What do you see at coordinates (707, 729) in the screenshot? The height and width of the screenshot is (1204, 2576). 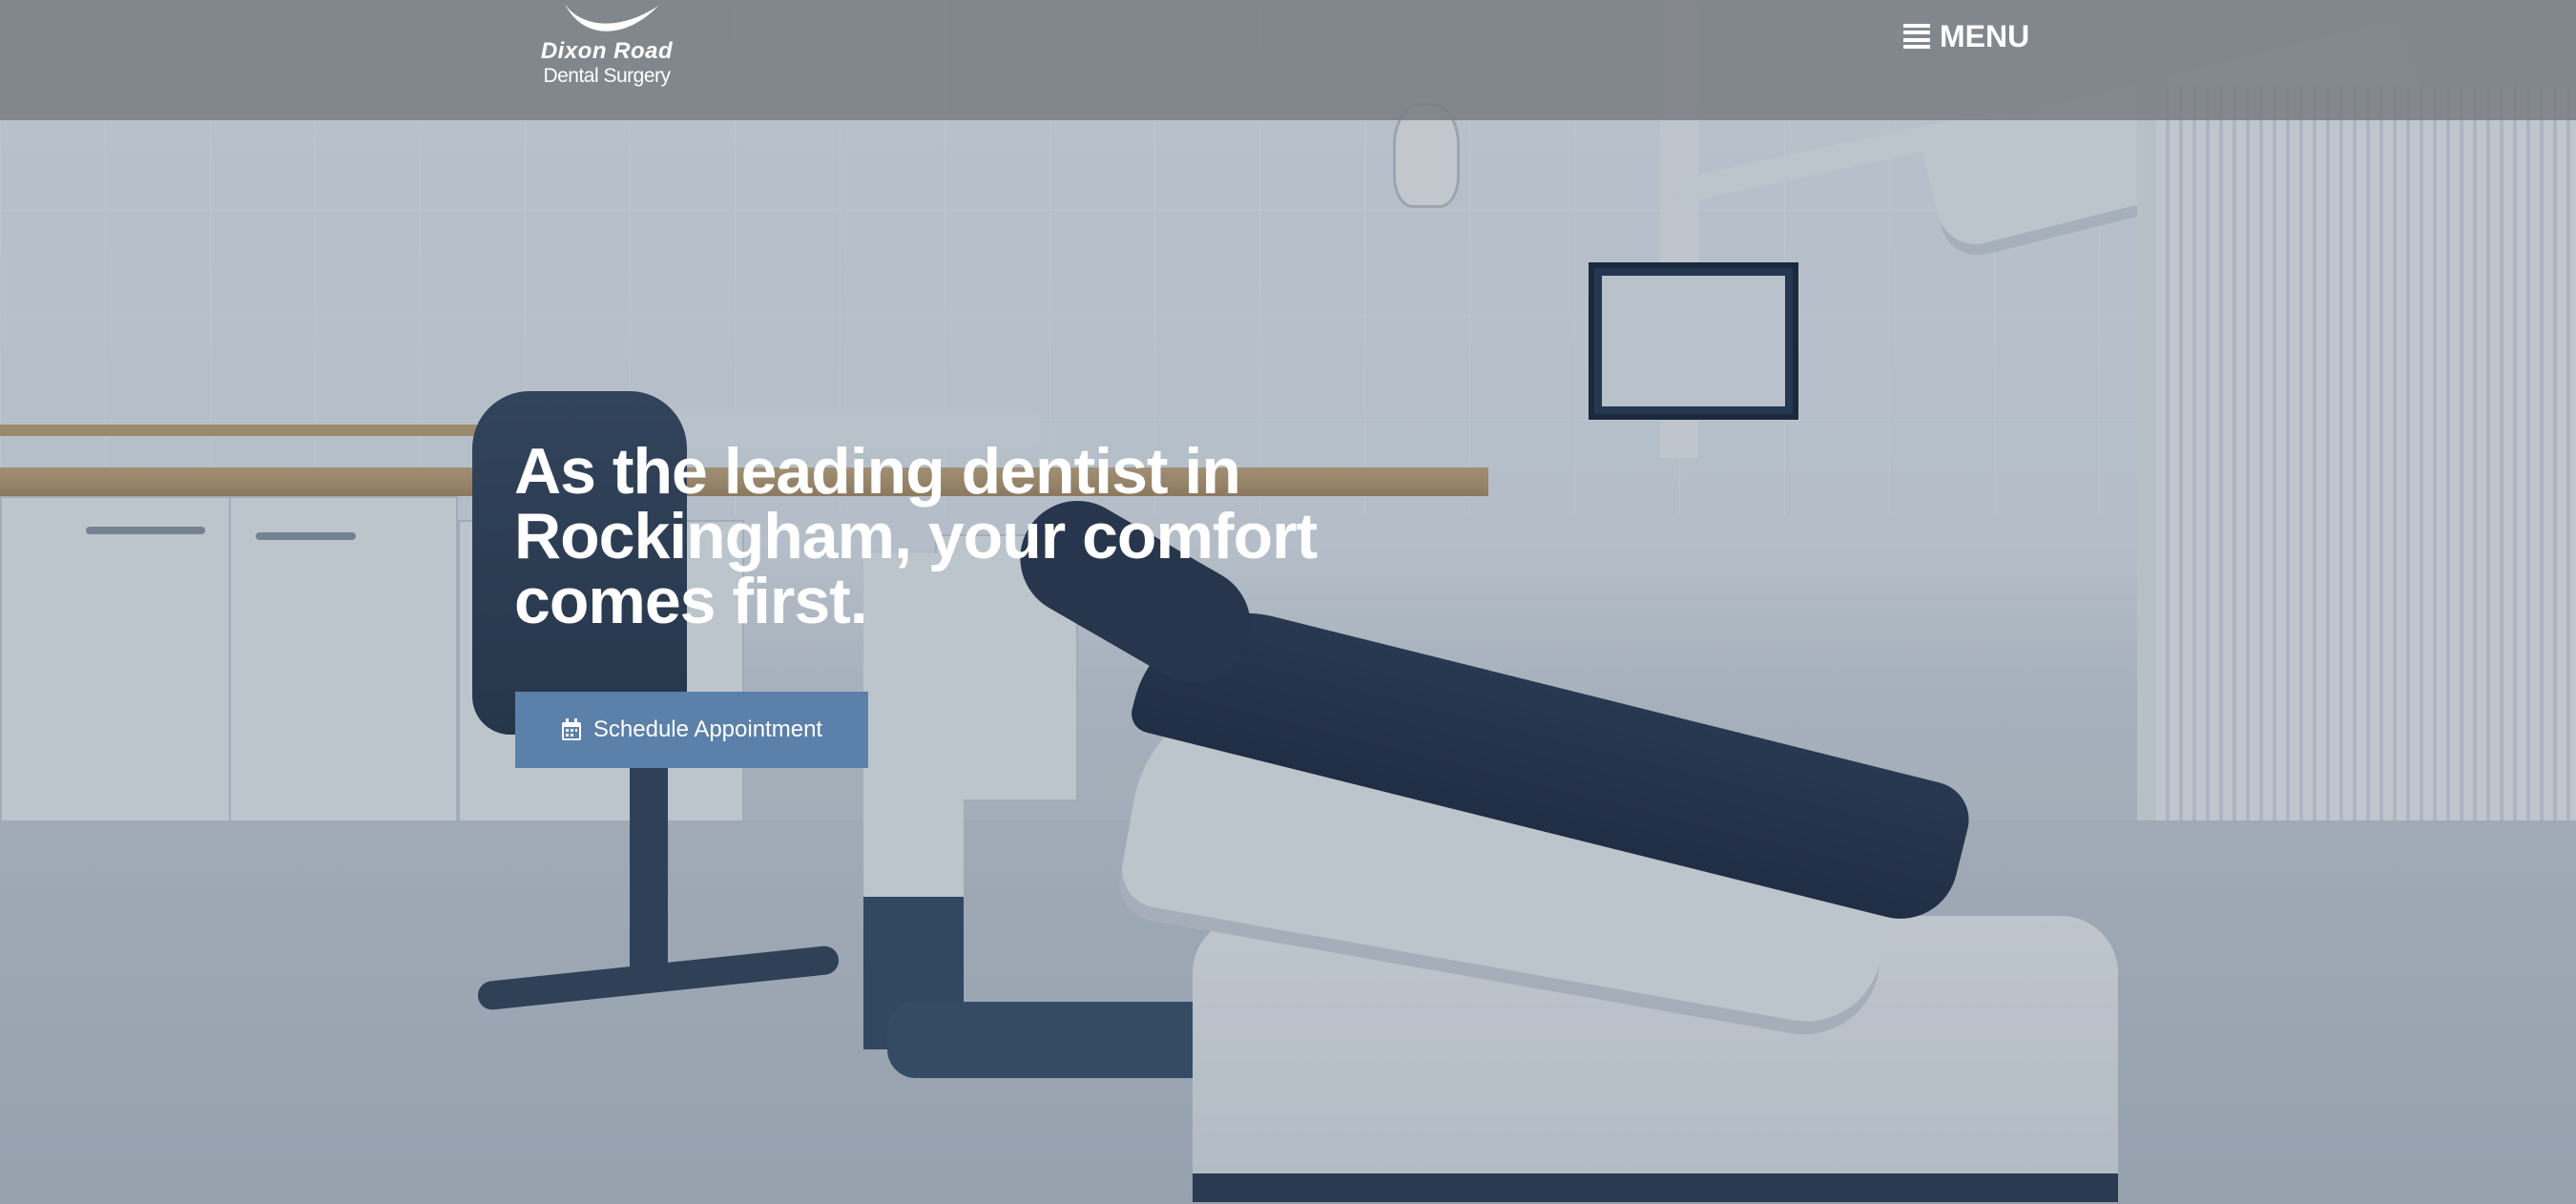 I see `schedule-appointment-label: Schedule Appointment` at bounding box center [707, 729].